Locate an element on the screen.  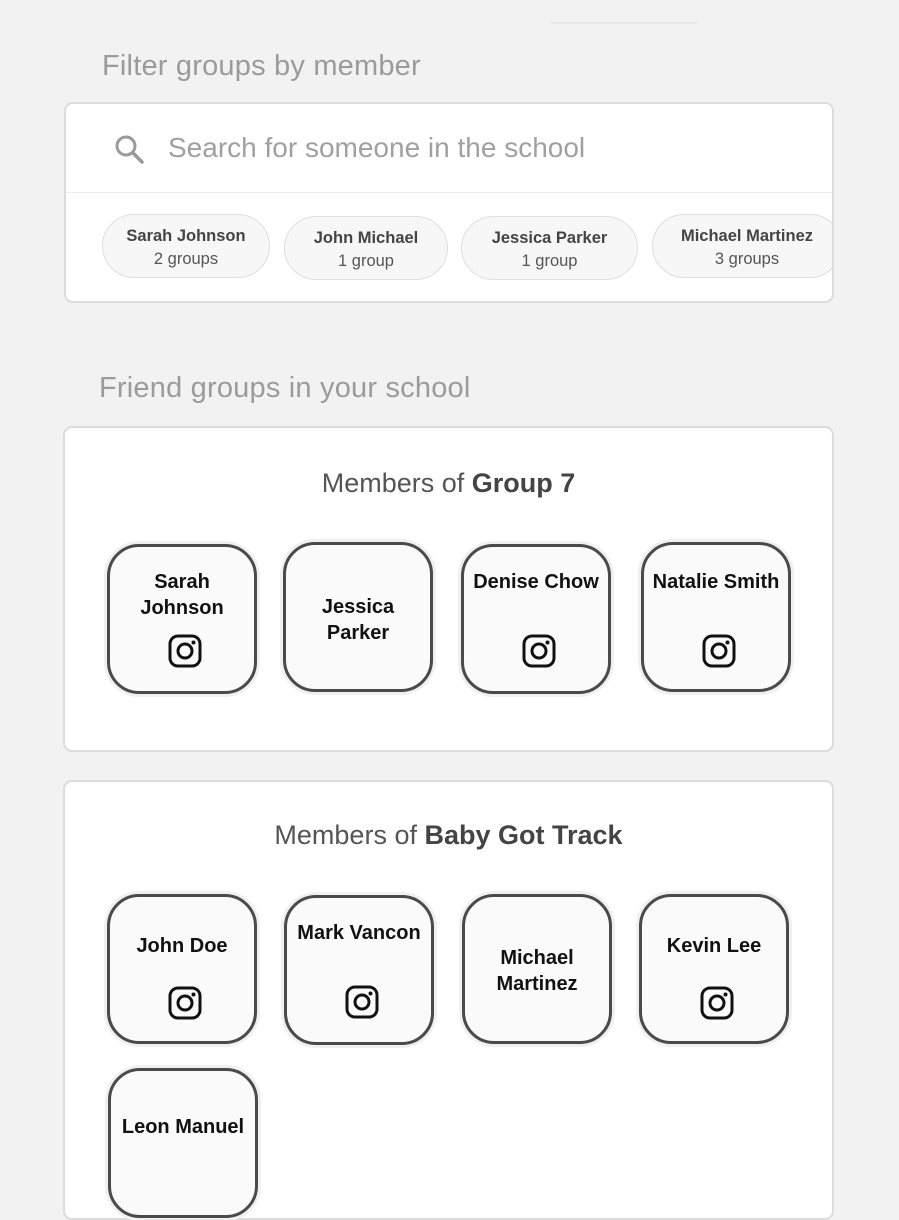
filter-section-title: Filter groups by member is located at coordinates (261, 66).